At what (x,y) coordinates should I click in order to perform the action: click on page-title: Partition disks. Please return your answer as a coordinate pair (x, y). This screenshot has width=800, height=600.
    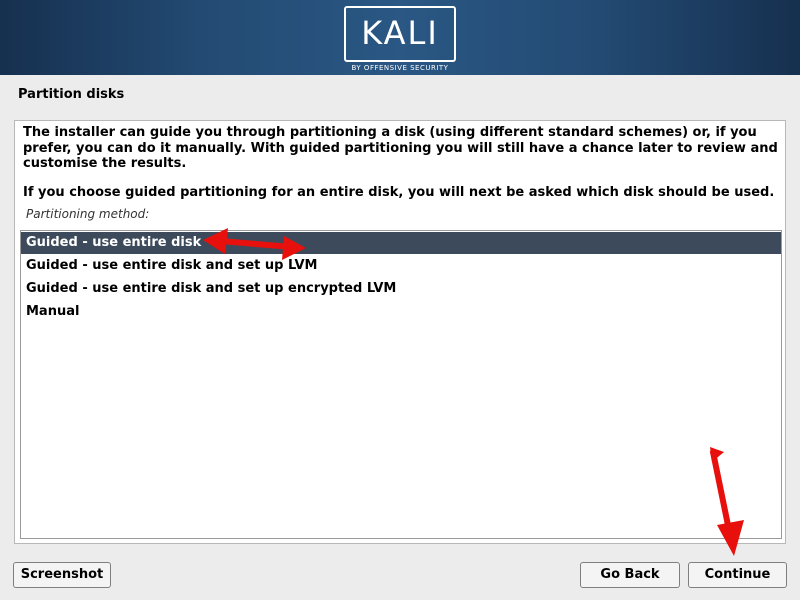
    Looking at the image, I should click on (71, 94).